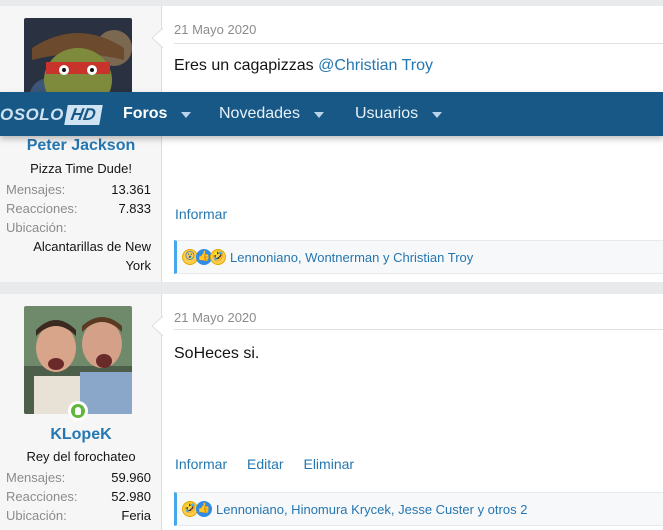  I want to click on tab-label: Usuarios, so click(387, 113).